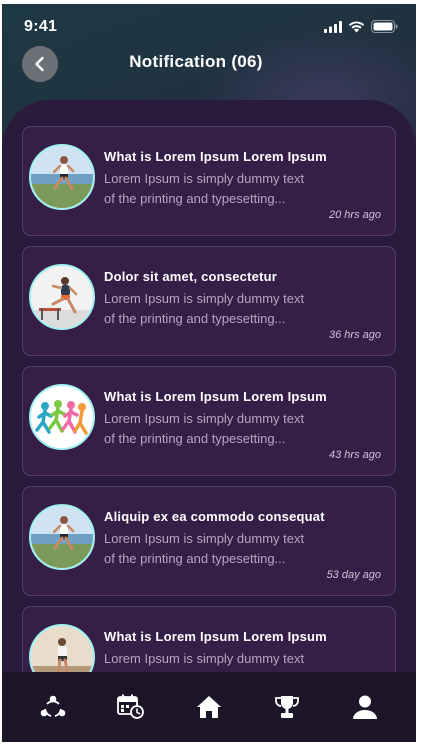  Describe the element at coordinates (355, 455) in the screenshot. I see `notification-time: 43 hrs ago` at that location.